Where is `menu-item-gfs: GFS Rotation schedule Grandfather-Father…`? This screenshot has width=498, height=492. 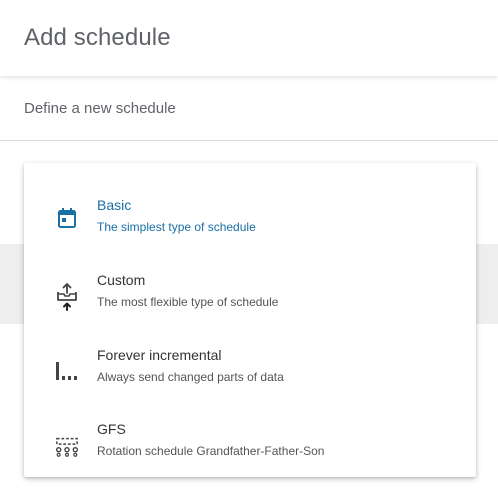
menu-item-gfs: GFS Rotation schedule Grandfather-Father… is located at coordinates (250, 442).